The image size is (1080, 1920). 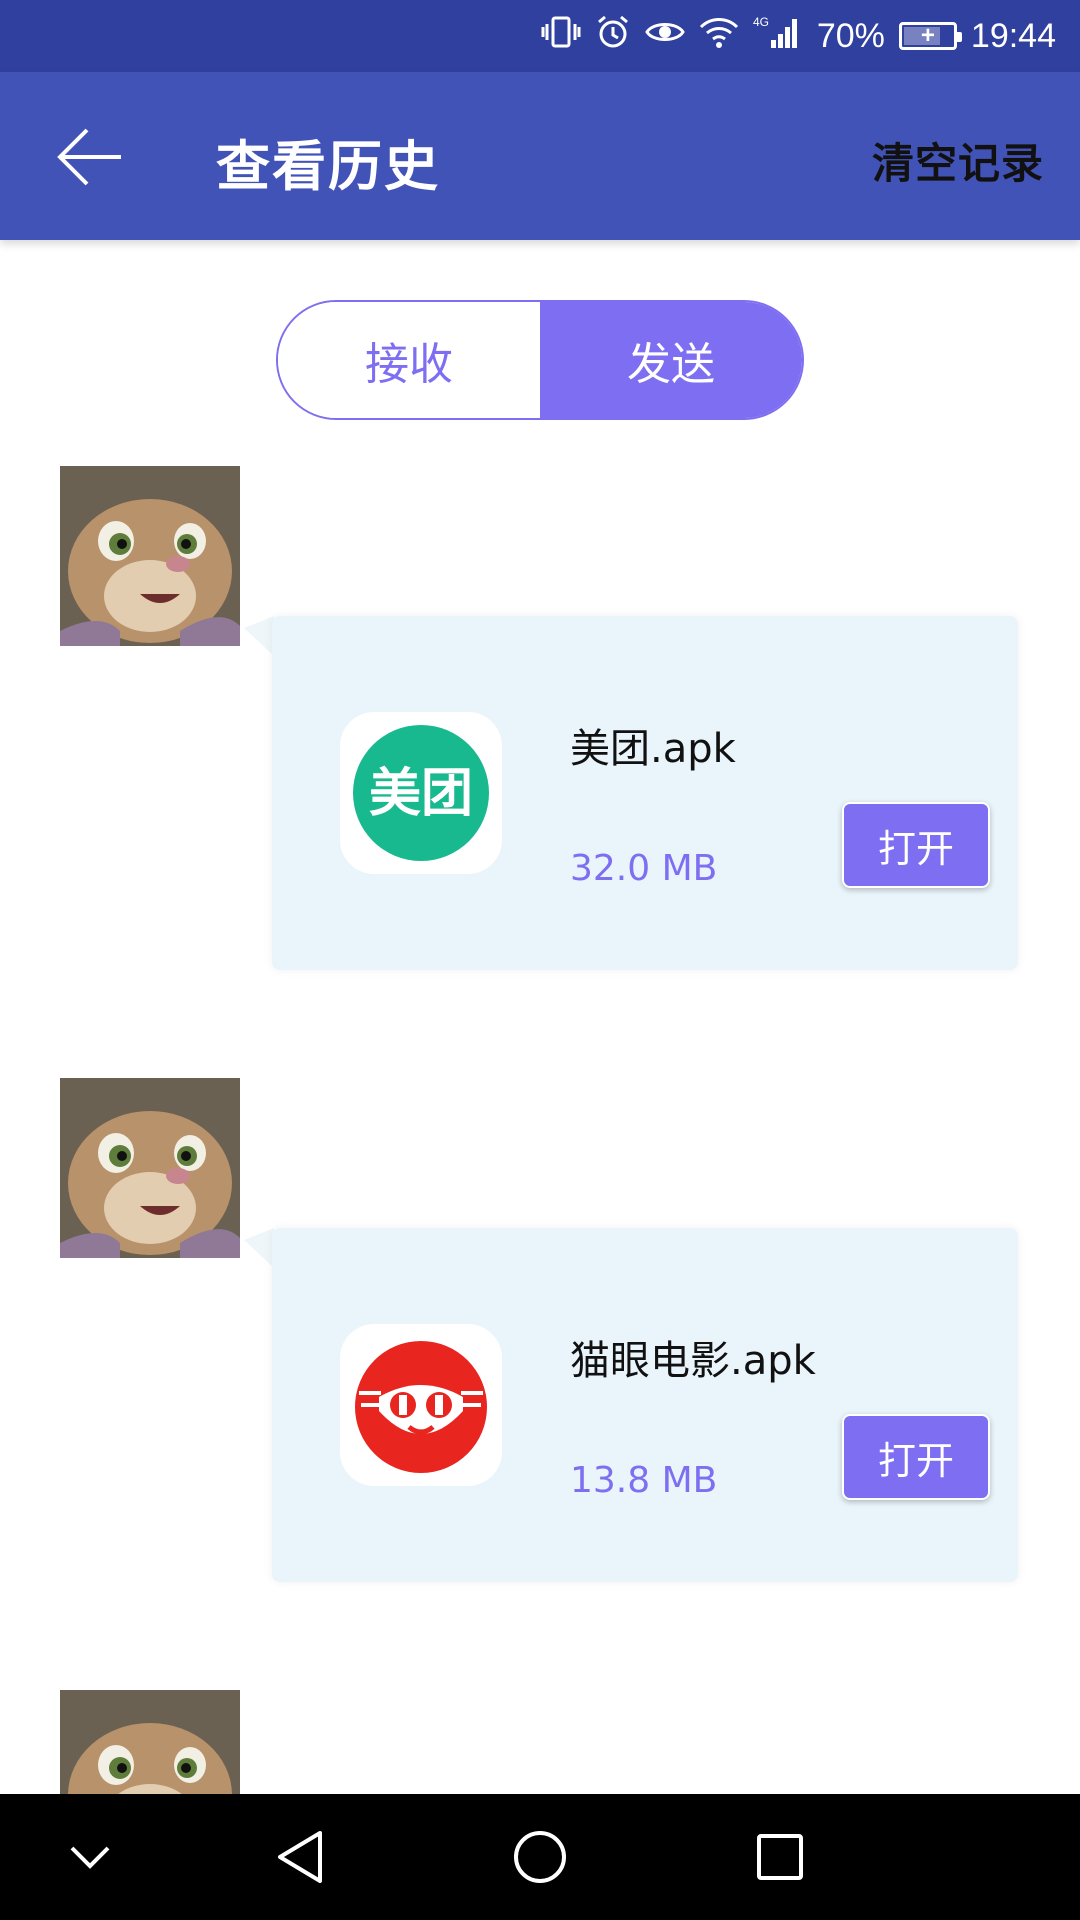 I want to click on network-type-text: 4G, so click(x=761, y=22).